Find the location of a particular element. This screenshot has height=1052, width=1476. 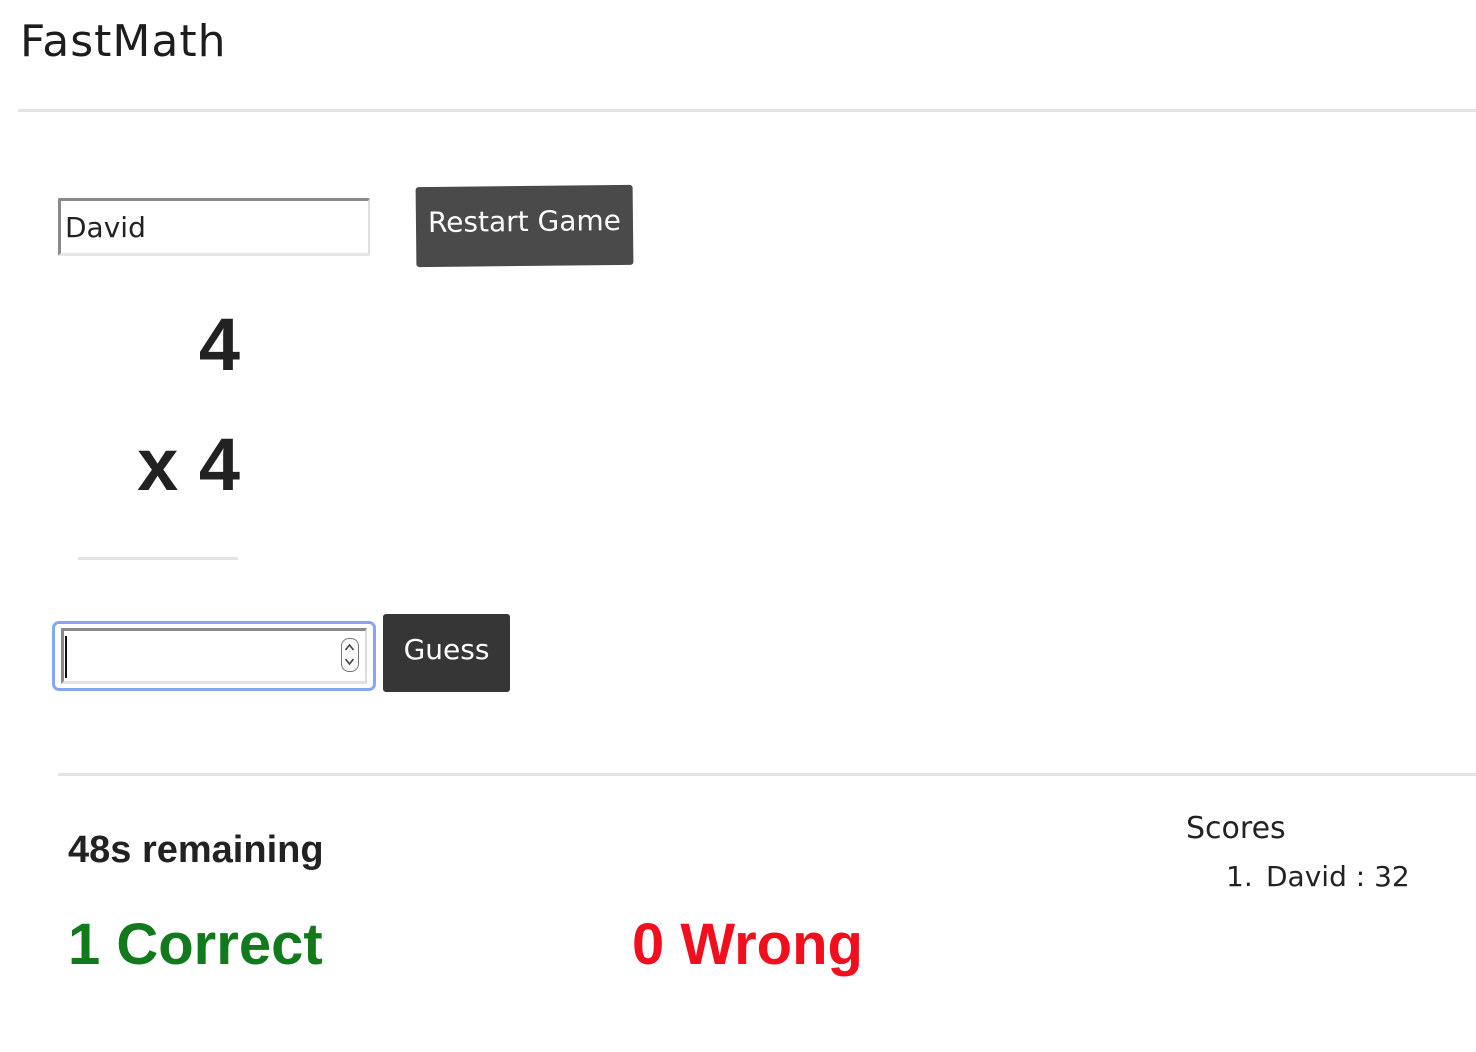

operand-bottom: x 4 is located at coordinates (188, 464).